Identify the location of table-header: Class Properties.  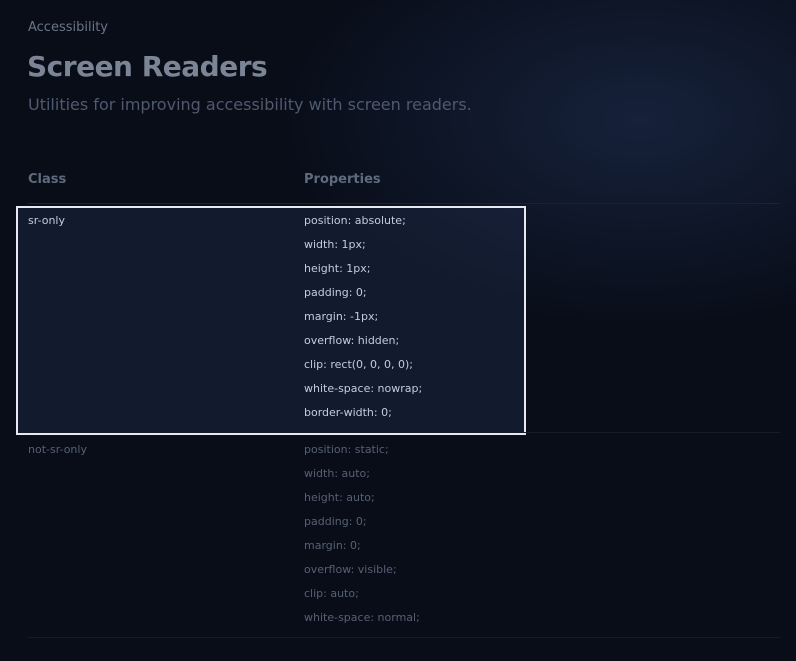
(404, 187).